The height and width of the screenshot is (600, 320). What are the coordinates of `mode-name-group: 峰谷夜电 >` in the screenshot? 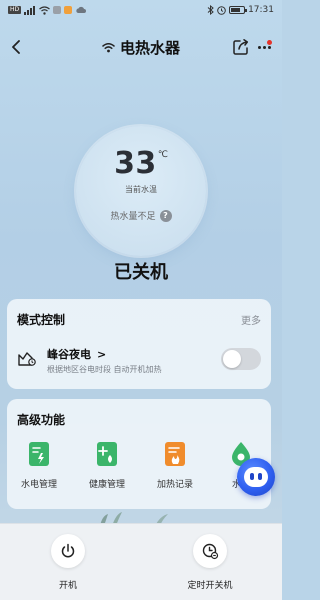 It's located at (76, 354).